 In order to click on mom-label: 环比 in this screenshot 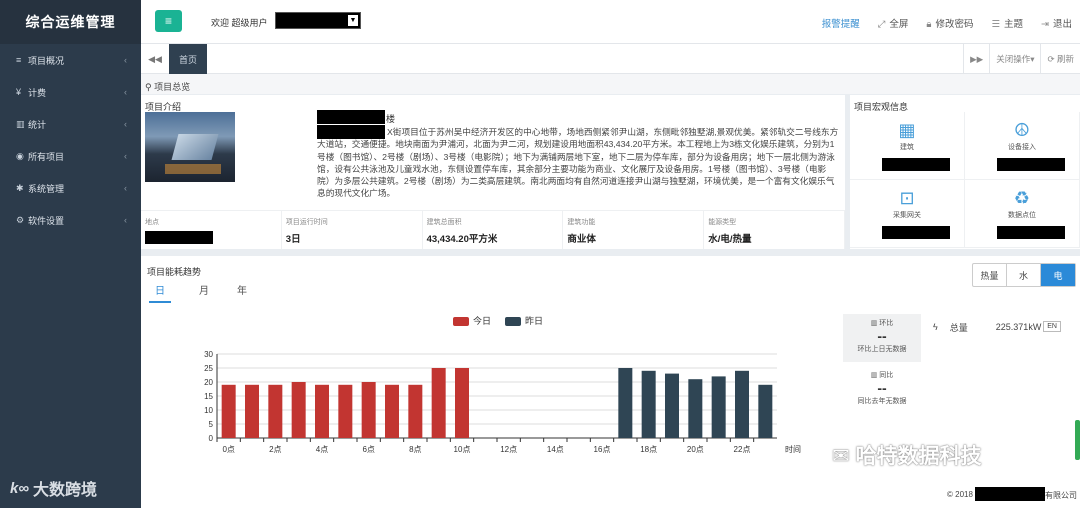, I will do `click(886, 323)`.